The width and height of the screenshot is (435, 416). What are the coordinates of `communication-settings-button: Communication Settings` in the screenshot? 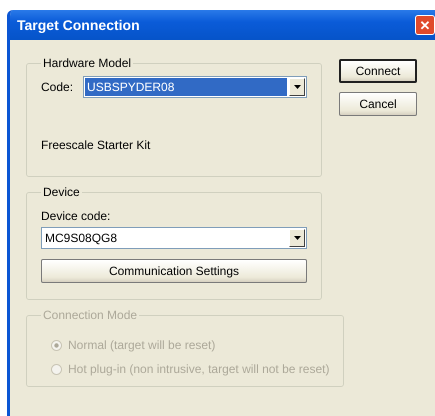 It's located at (174, 271).